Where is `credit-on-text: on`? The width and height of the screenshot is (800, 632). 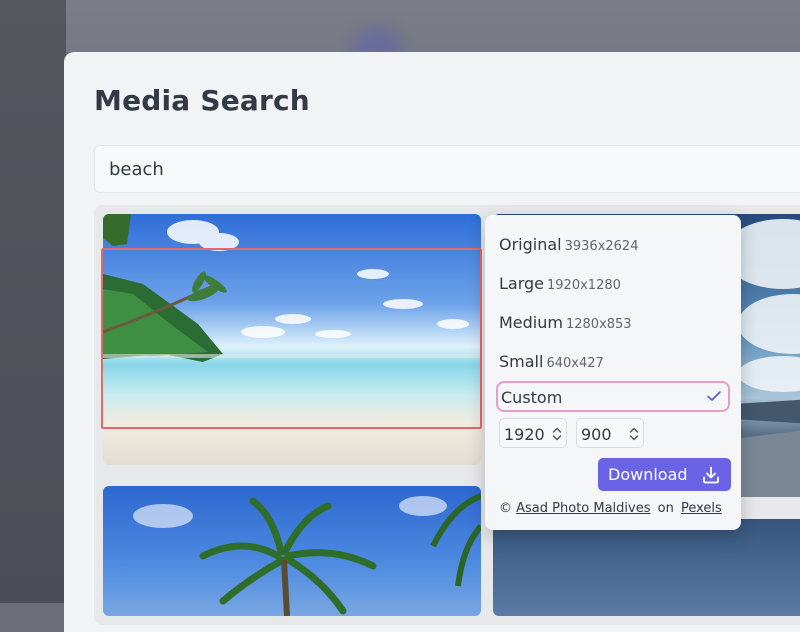
credit-on-text: on is located at coordinates (665, 508).